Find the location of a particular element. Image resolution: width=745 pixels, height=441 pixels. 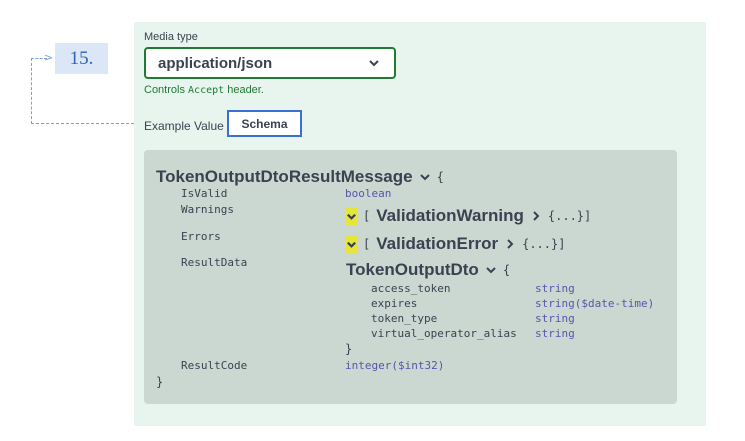

accept-header-note: Controls Accept header. is located at coordinates (204, 90).